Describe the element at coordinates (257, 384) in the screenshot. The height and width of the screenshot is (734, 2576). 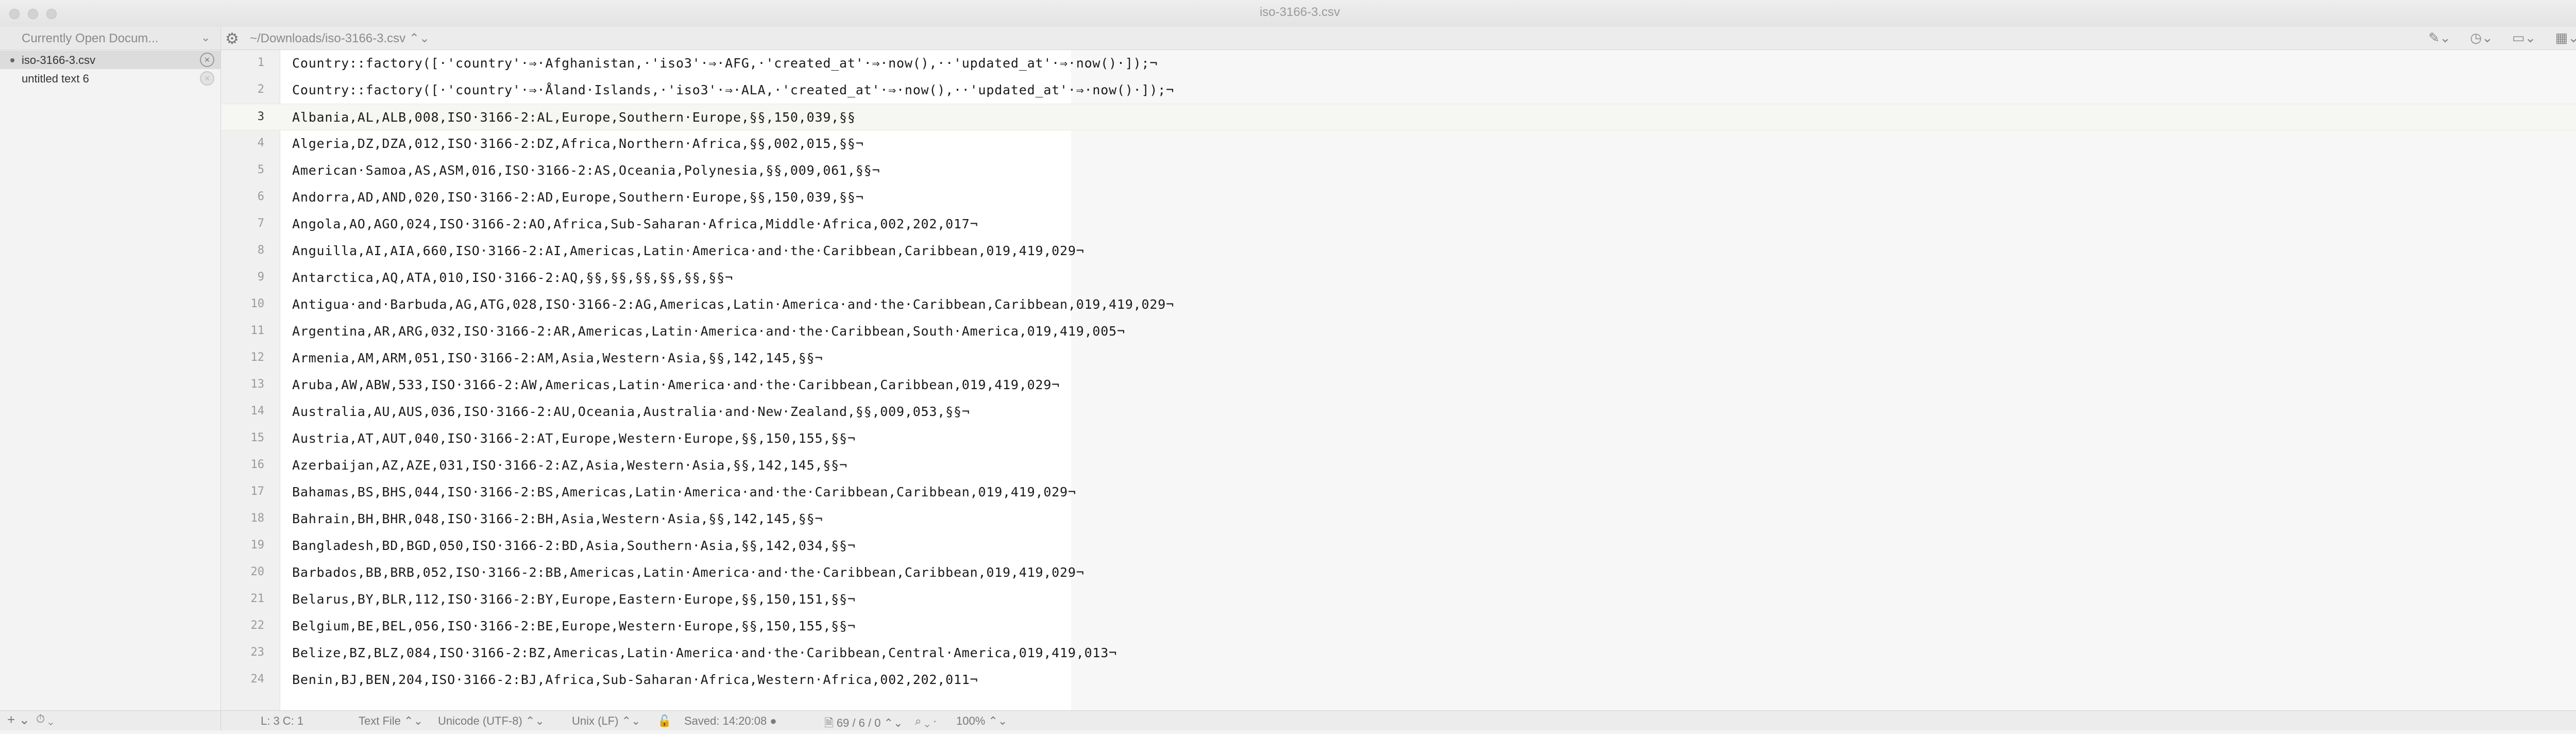
I see `line-number: 13` at that location.